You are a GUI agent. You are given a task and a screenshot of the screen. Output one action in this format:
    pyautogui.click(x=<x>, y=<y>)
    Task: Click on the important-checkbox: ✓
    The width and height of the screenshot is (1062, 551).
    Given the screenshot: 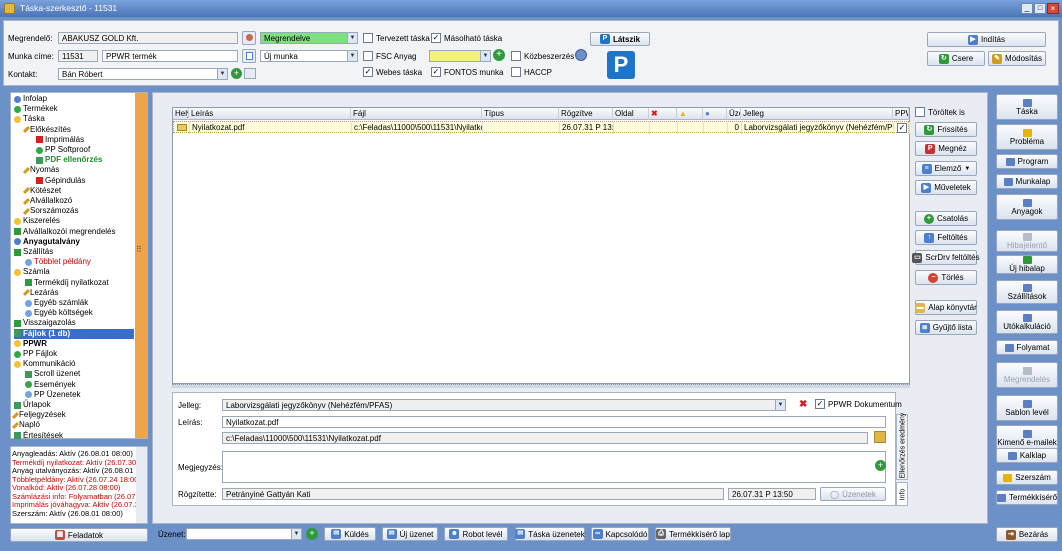 What is the action you would take?
    pyautogui.click(x=436, y=72)
    